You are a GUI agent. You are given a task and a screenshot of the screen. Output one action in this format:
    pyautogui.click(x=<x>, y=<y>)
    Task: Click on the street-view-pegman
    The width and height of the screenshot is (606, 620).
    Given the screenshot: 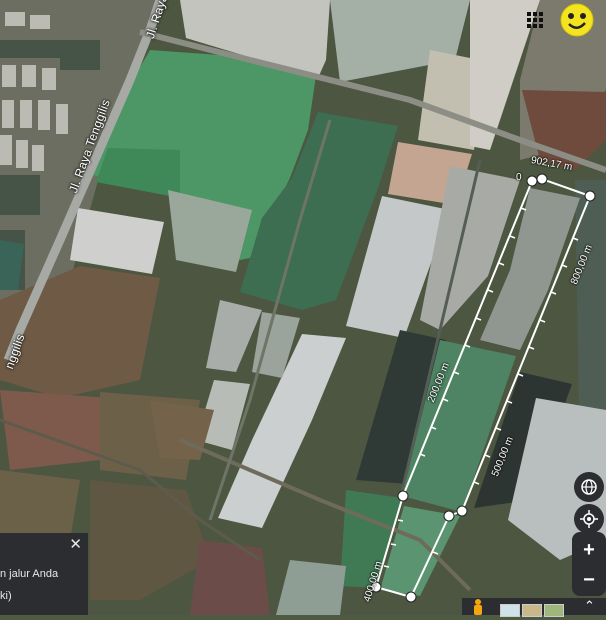 What is the action you would take?
    pyautogui.click(x=478, y=606)
    